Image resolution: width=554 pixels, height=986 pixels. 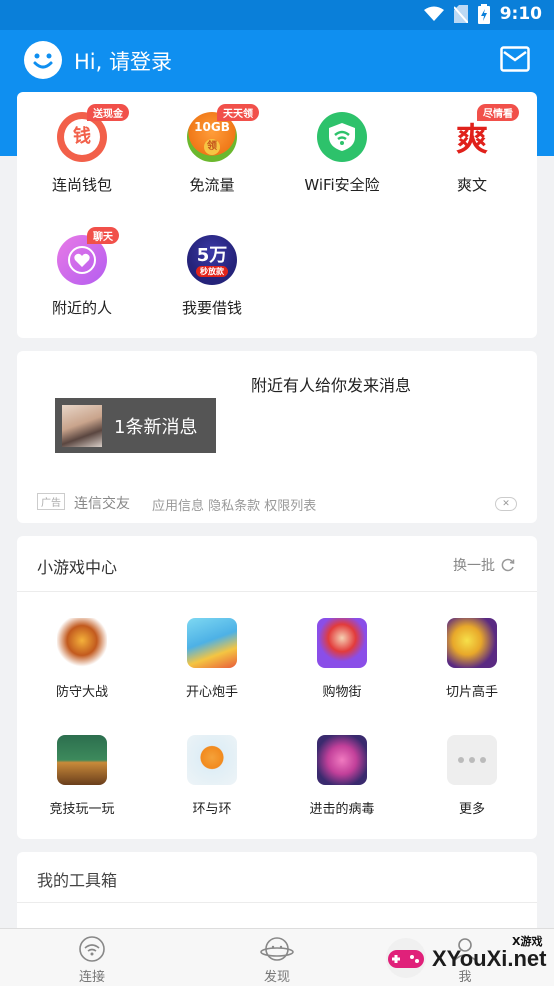 I want to click on service-label: 附近的人, so click(x=81, y=308).